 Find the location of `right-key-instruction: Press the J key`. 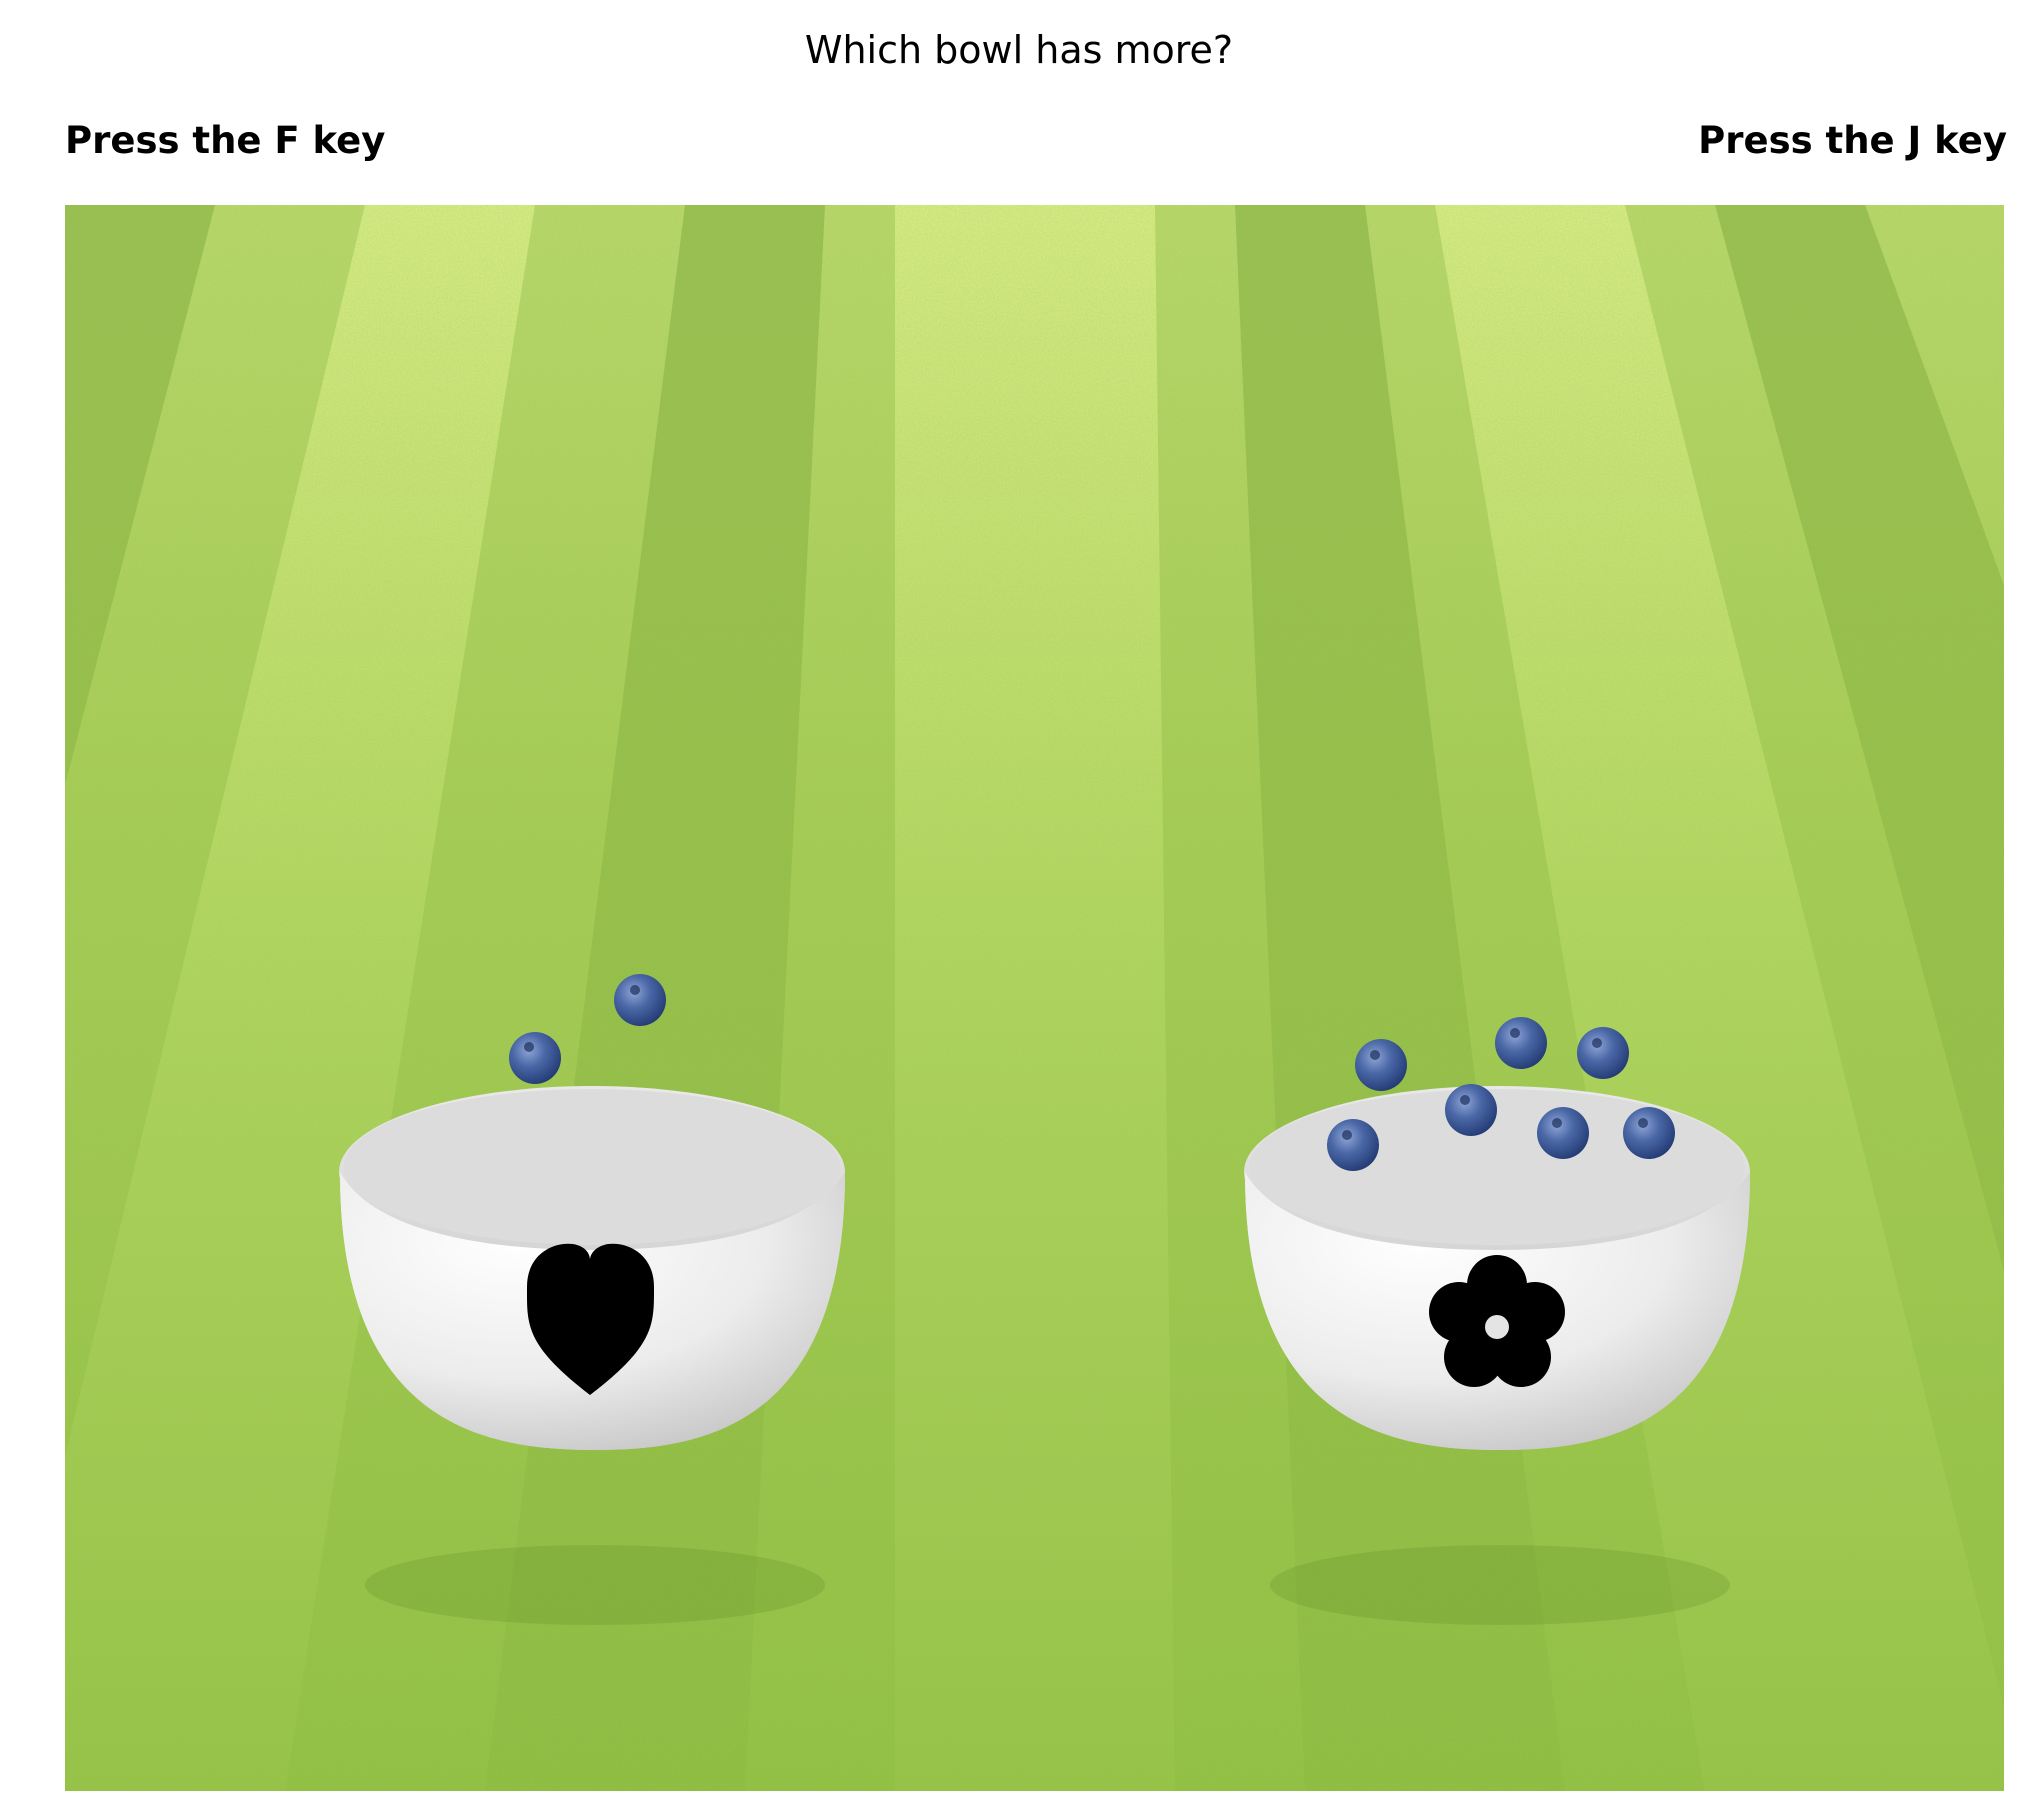

right-key-instruction: Press the J key is located at coordinates (1852, 140).